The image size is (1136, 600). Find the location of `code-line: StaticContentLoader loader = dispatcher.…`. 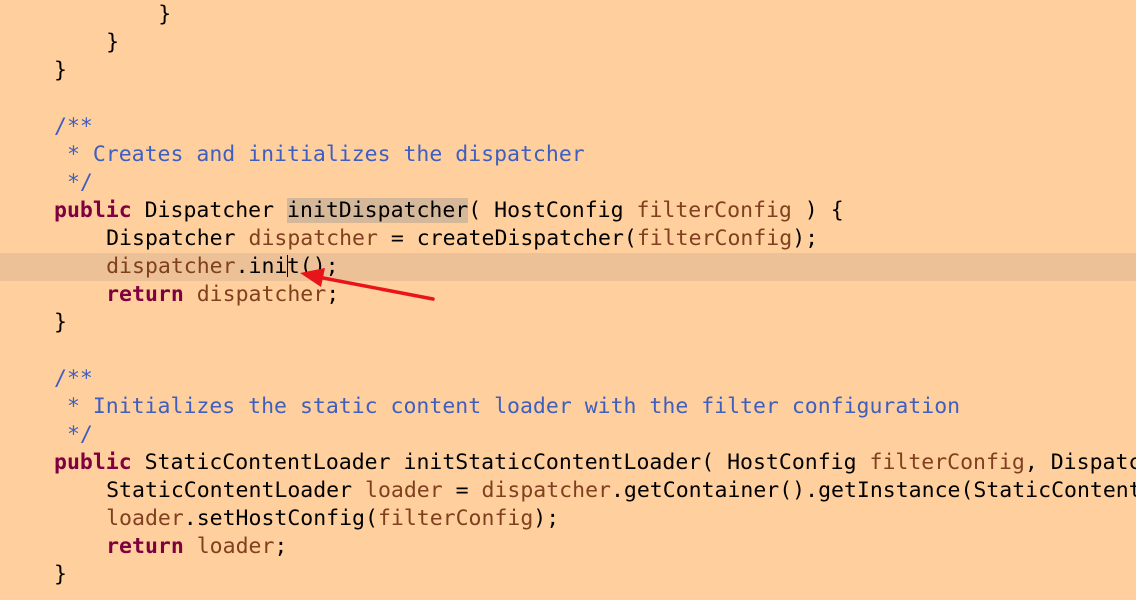

code-line: StaticContentLoader loader = dispatcher.… is located at coordinates (568, 491).